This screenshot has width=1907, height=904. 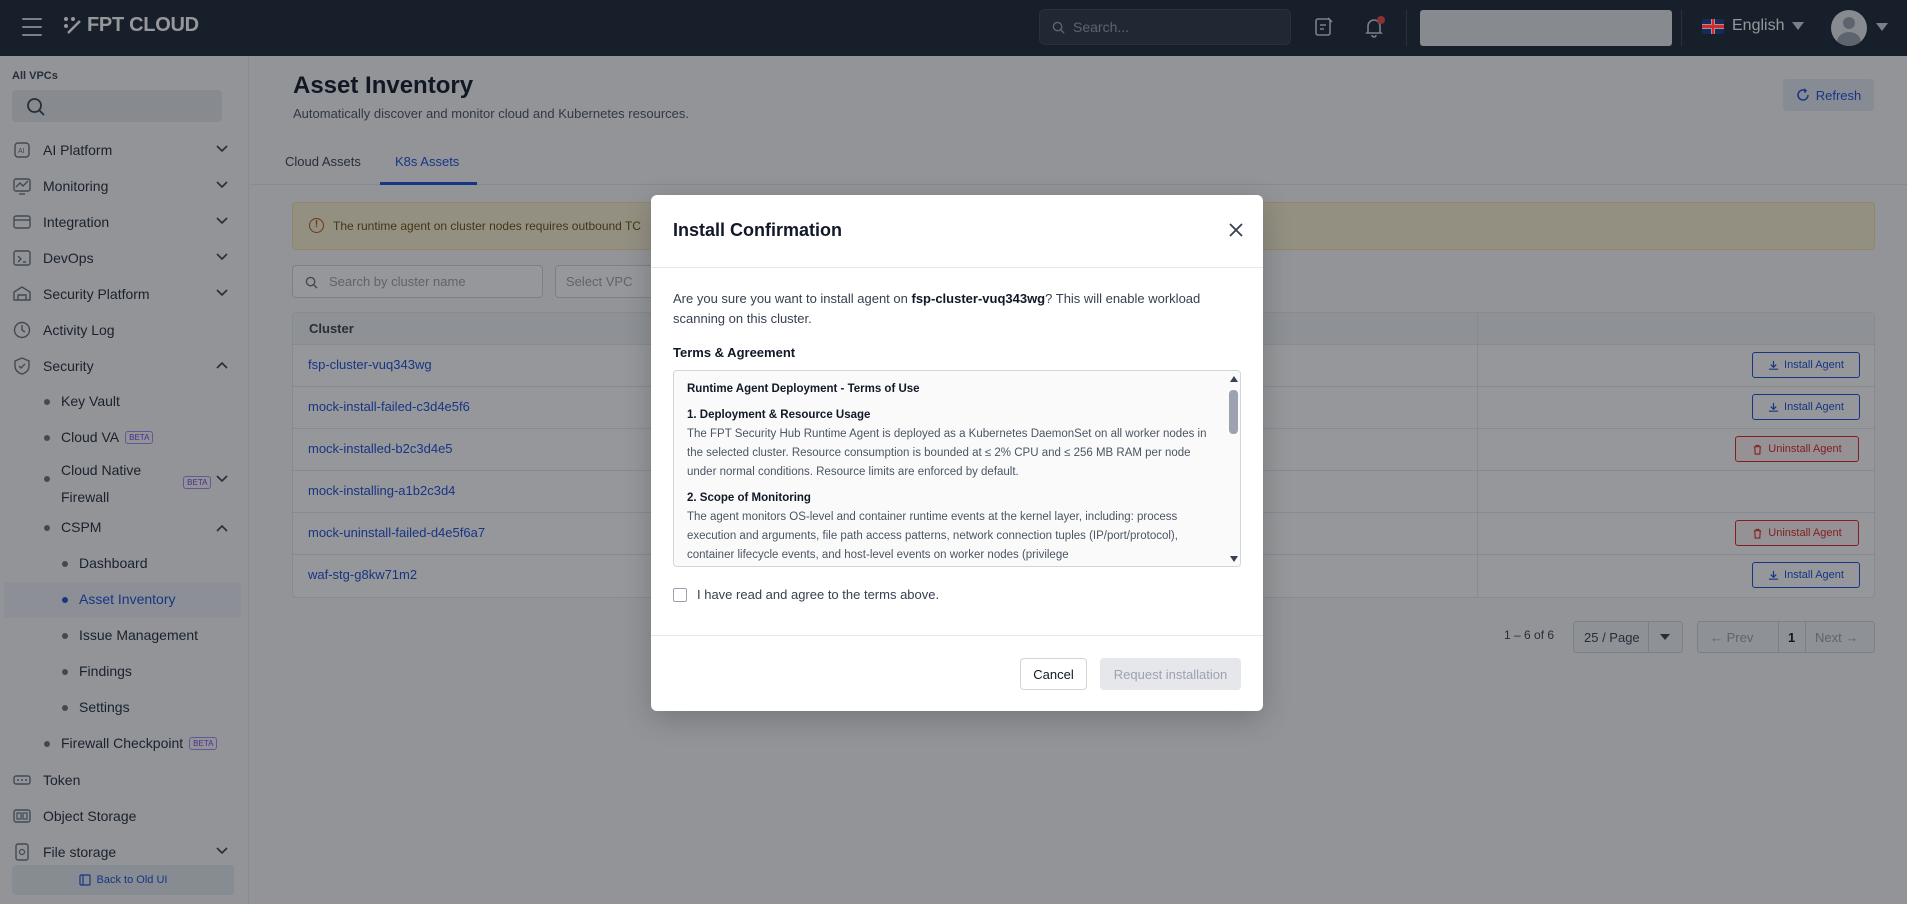 I want to click on terms-title: Runtime Agent Deployment - Terms of Use, so click(x=803, y=389).